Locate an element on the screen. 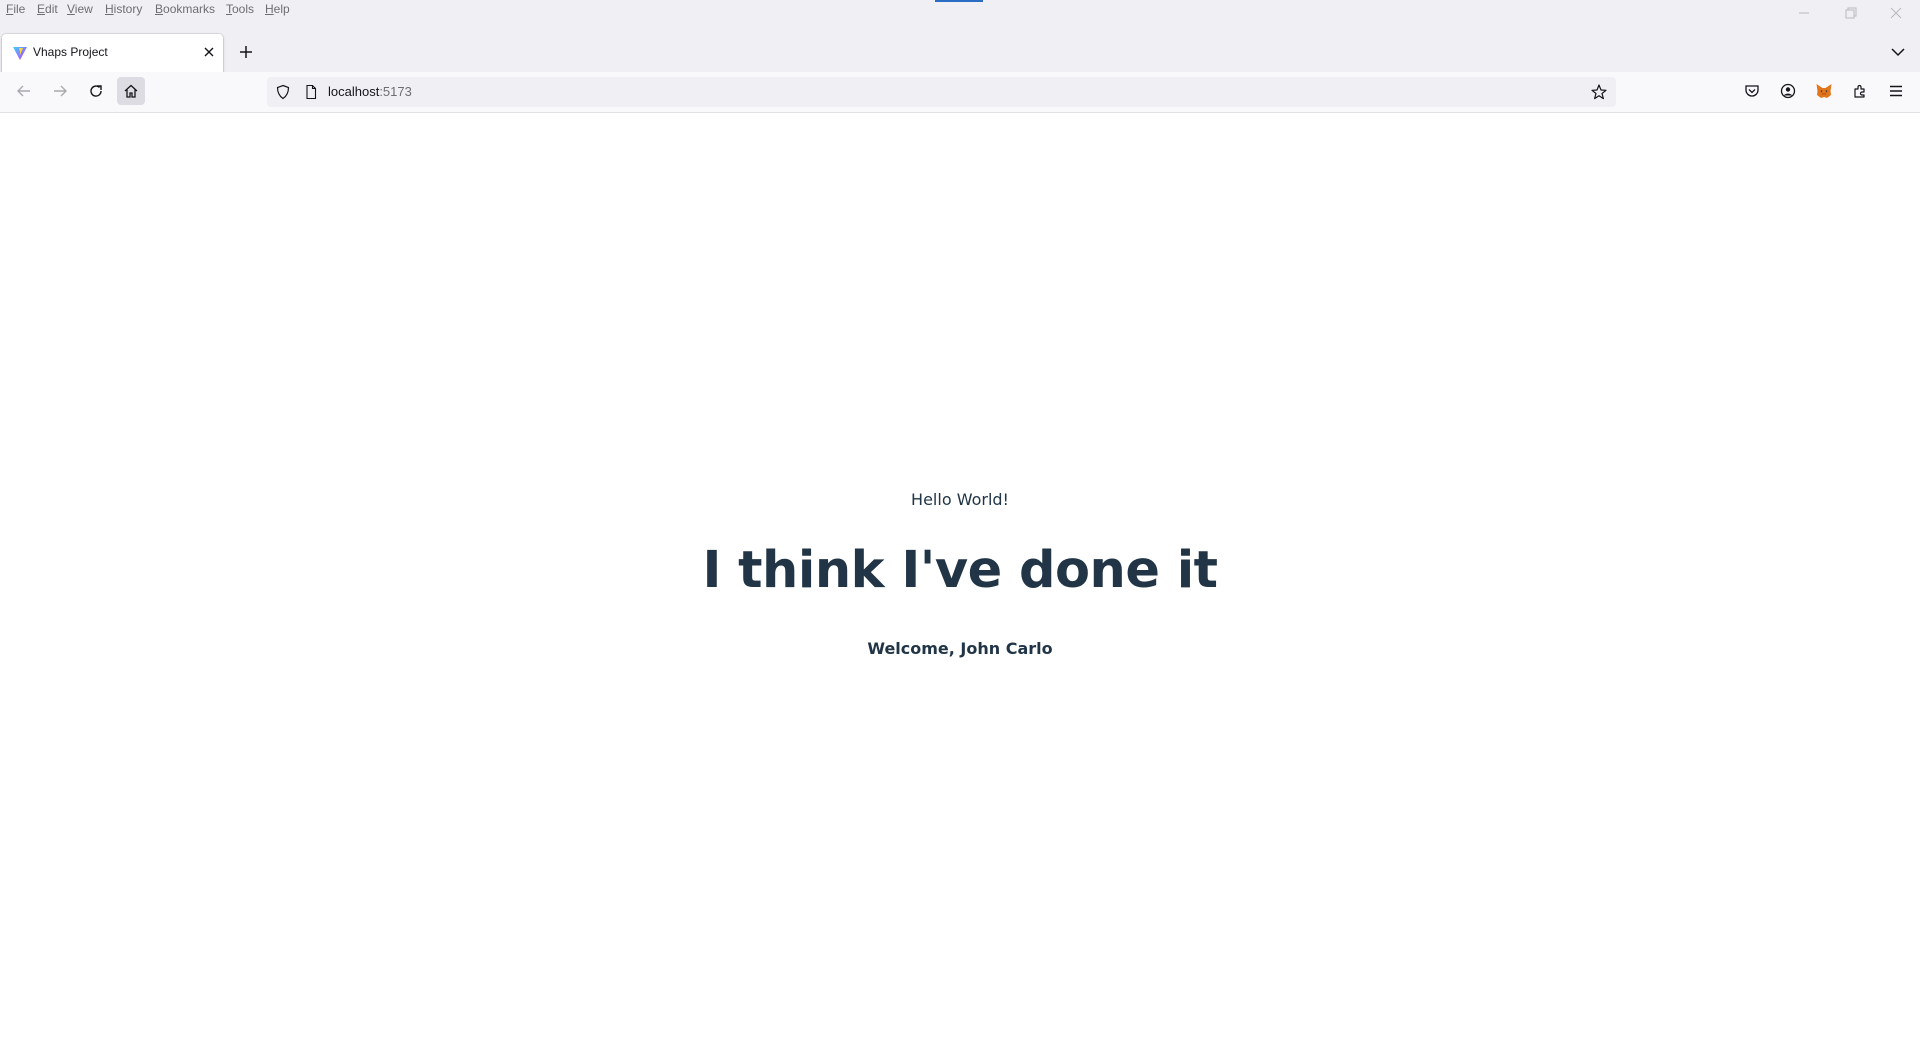 The height and width of the screenshot is (1040, 1920). titlebar-drag-indicator is located at coordinates (959, 1).